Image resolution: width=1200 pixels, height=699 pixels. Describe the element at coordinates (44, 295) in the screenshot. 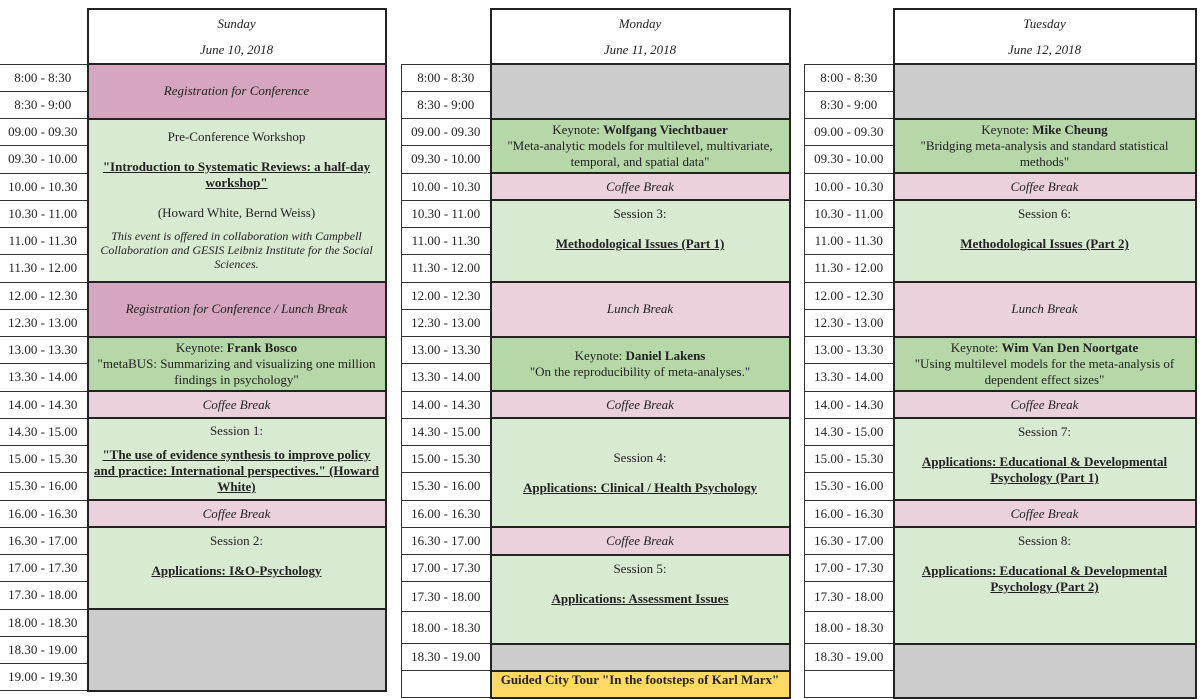

I see `time-slot: 12.00 - 12.30` at that location.